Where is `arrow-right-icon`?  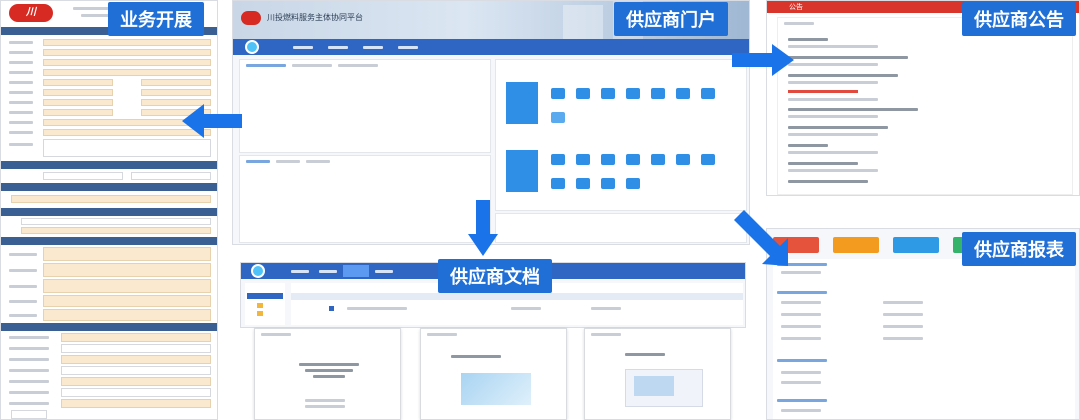 arrow-right-icon is located at coordinates (763, 60).